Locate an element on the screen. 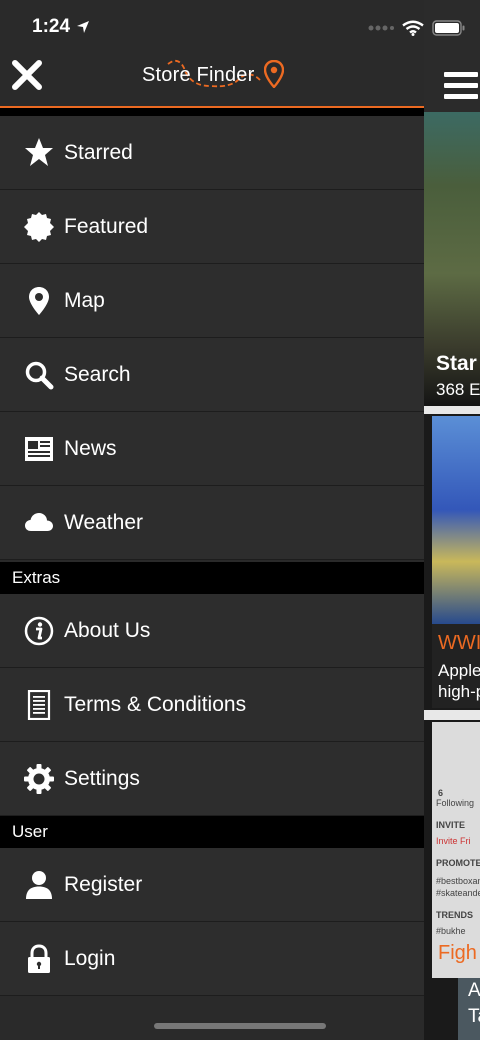  card-text: #skateandenjo is located at coordinates (458, 893).